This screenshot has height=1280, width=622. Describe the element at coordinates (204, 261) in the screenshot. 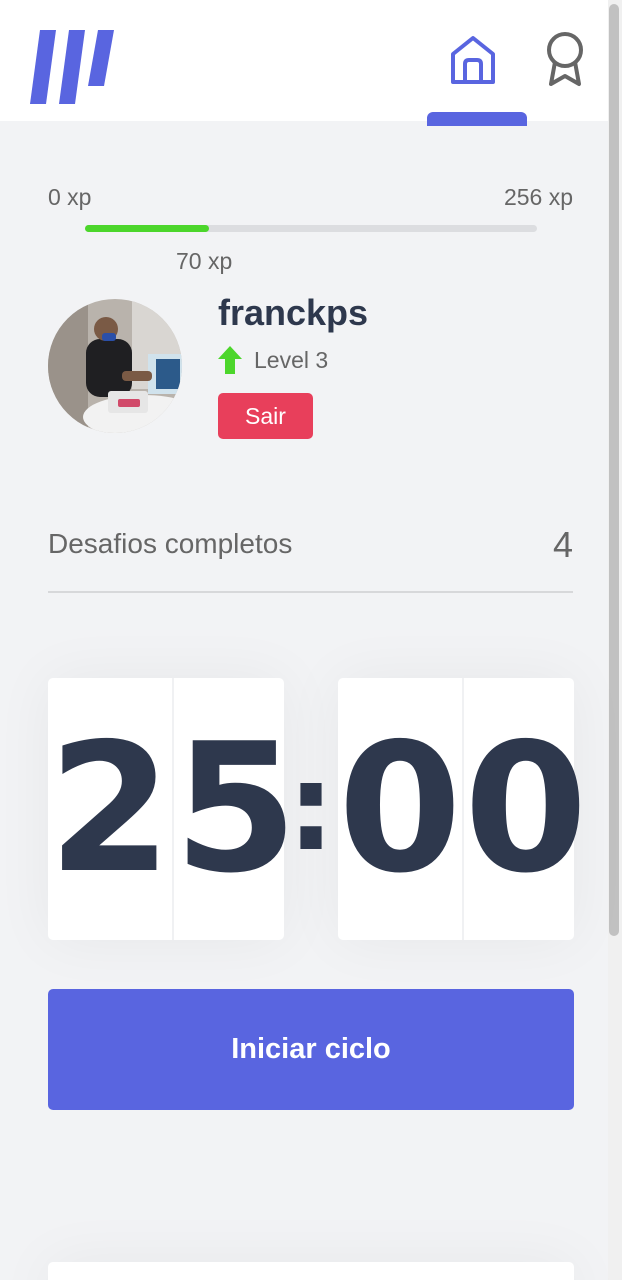

I see `xp-current-label: 70 xp` at that location.